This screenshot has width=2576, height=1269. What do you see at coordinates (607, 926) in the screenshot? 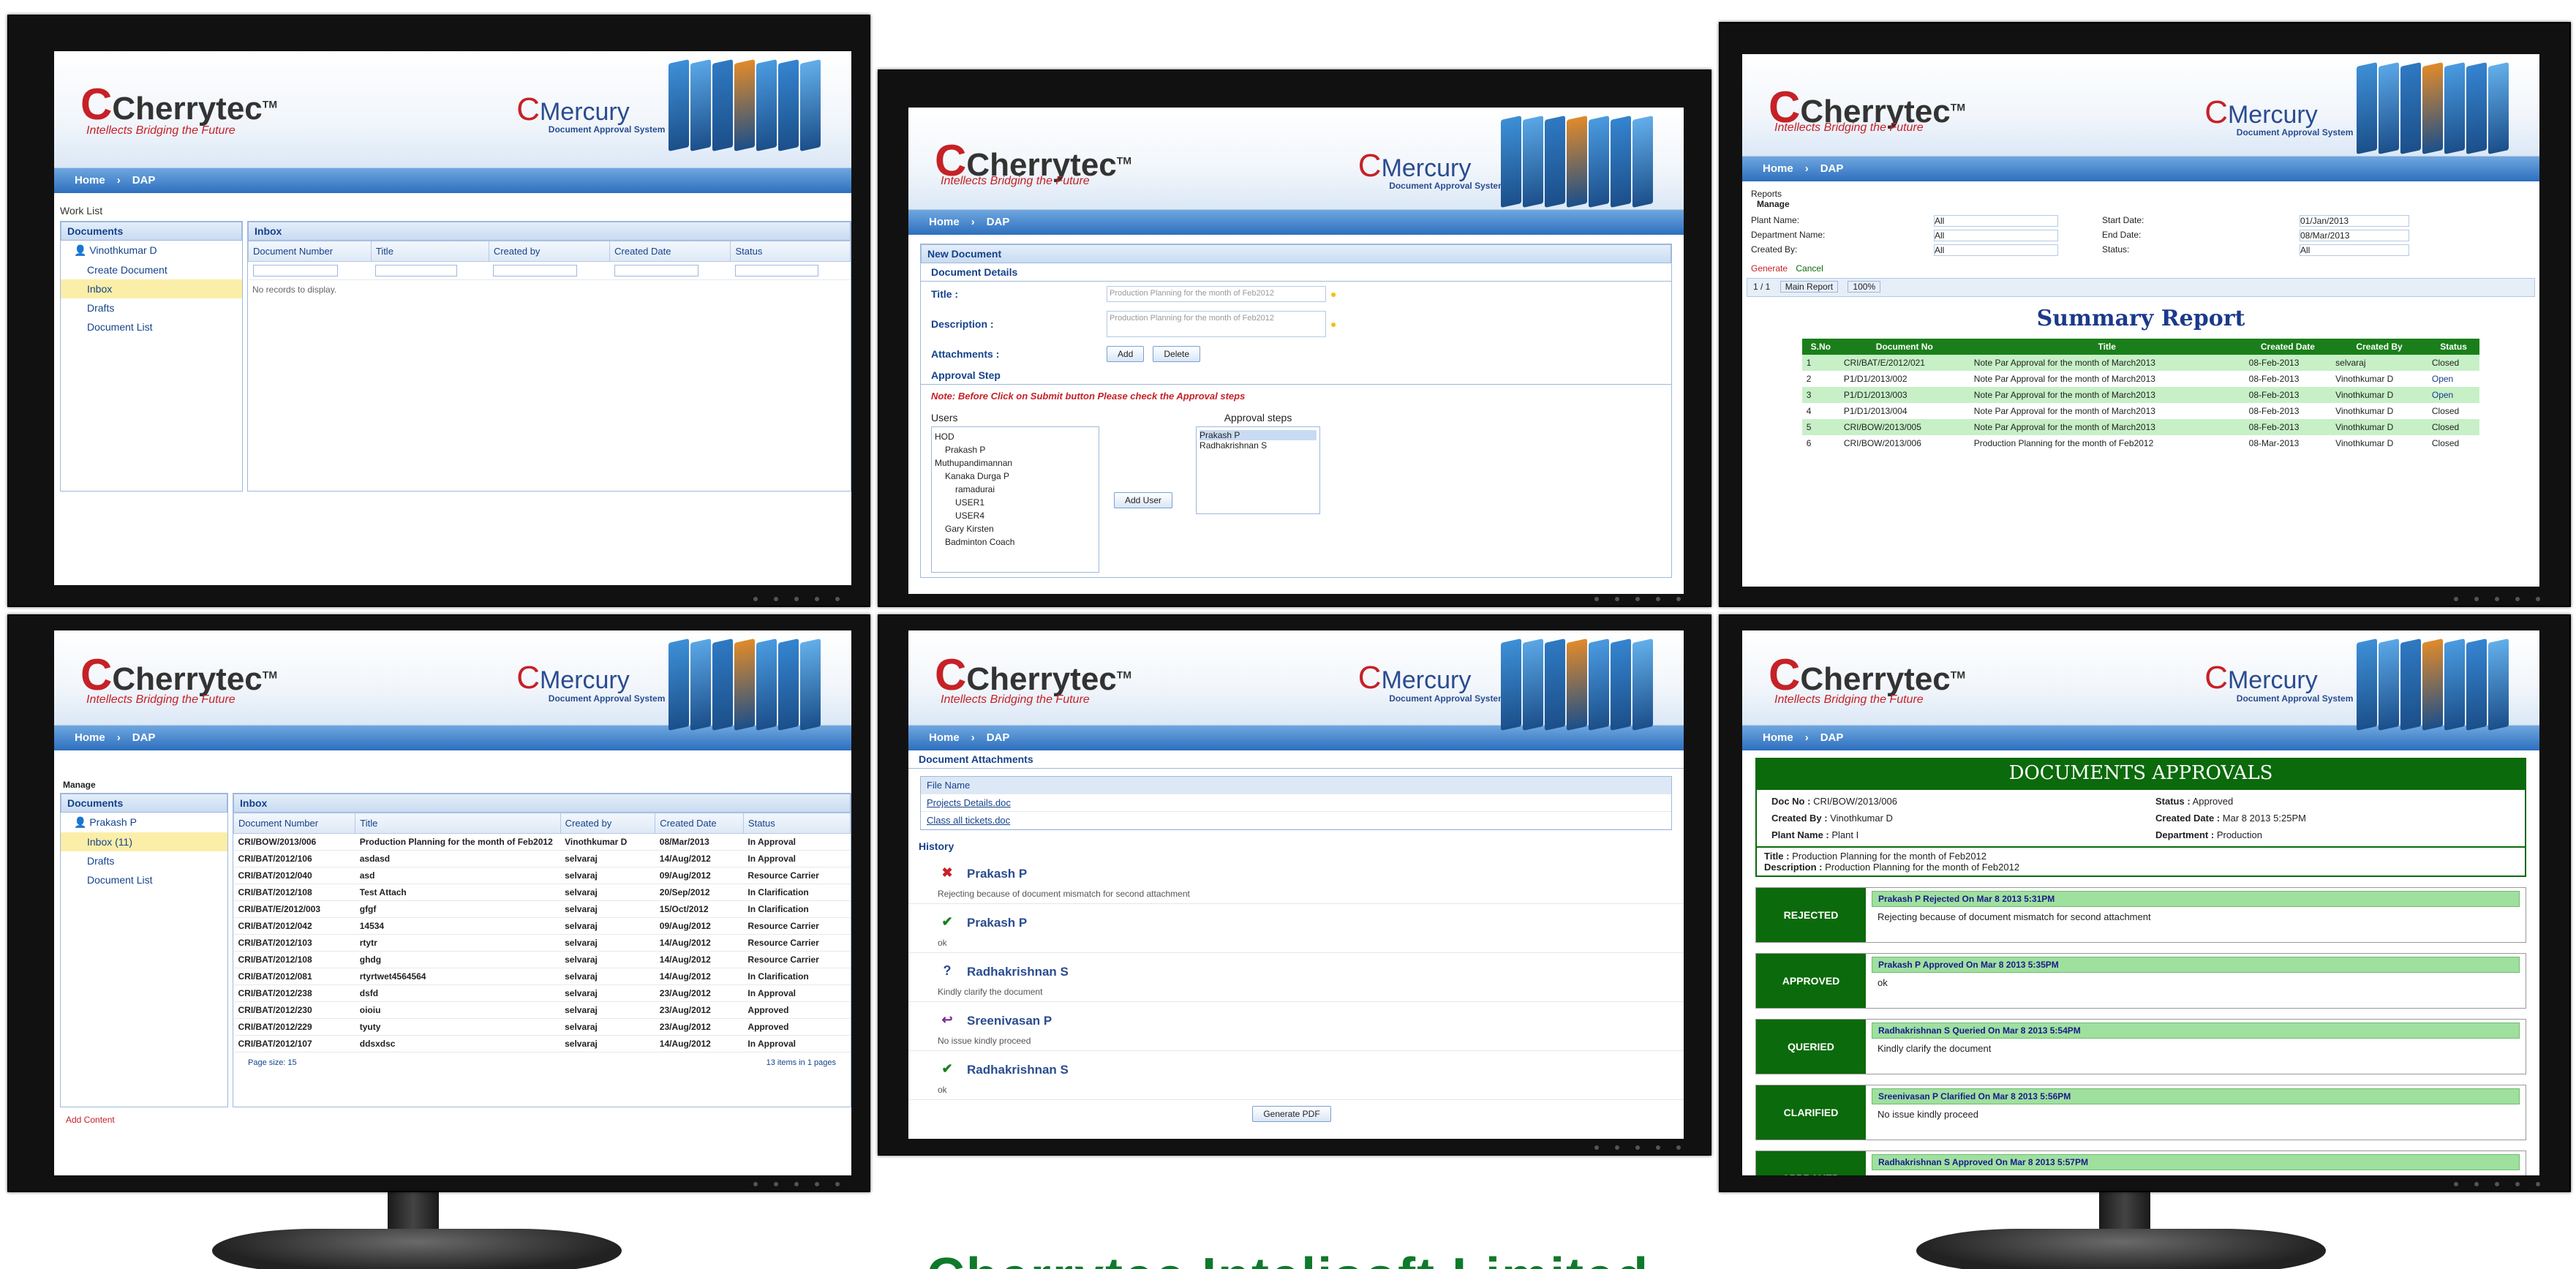
I see `cell: selvaraj` at bounding box center [607, 926].